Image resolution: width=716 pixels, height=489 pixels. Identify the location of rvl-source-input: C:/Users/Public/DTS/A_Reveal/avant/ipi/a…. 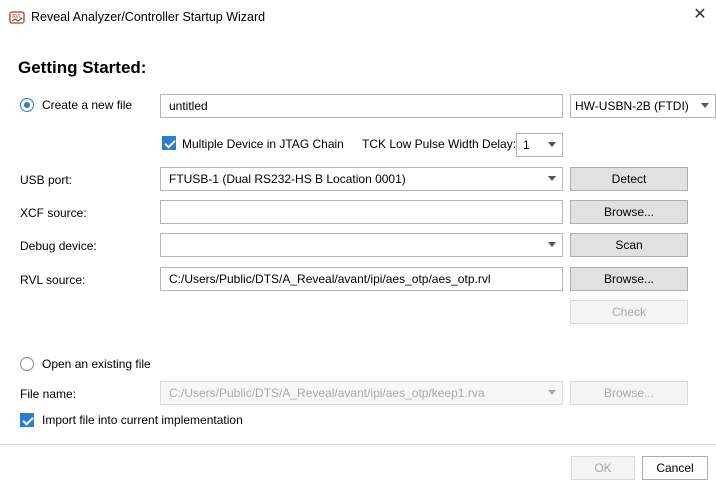
(361, 279).